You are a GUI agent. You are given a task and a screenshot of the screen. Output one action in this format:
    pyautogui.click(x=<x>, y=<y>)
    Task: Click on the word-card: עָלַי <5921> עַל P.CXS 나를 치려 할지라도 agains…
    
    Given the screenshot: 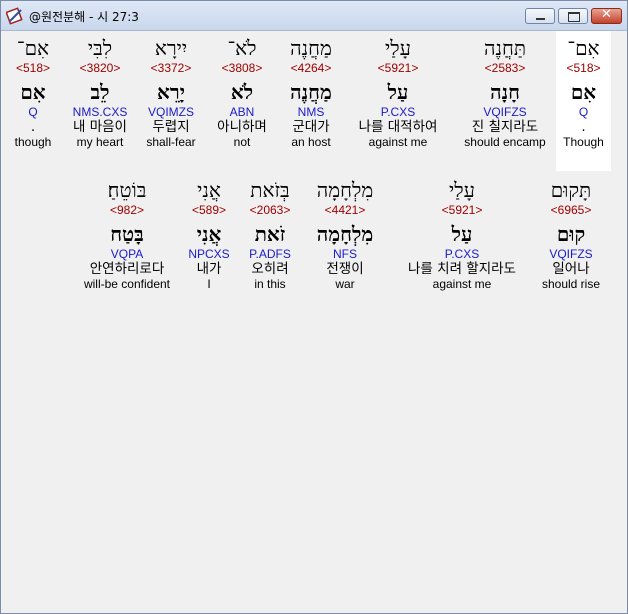 What is the action you would take?
    pyautogui.click(x=462, y=235)
    